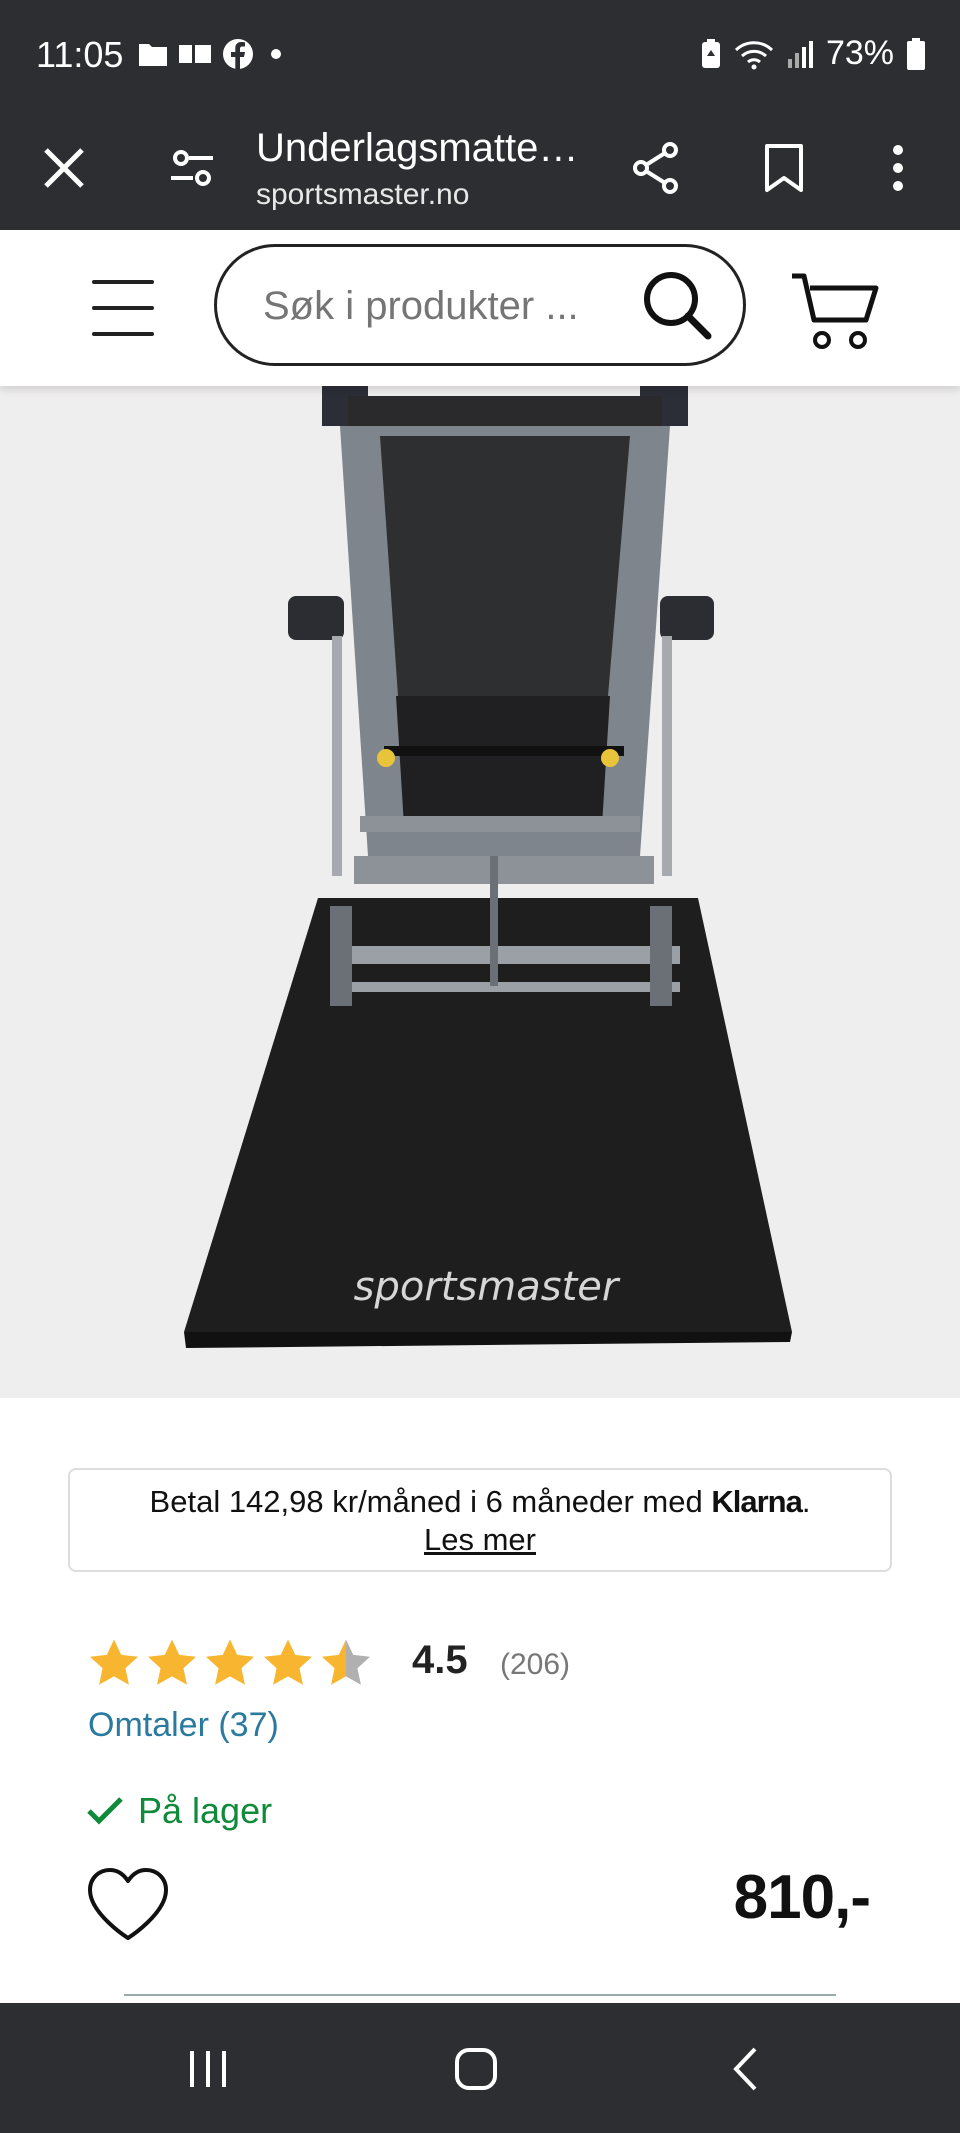 Image resolution: width=960 pixels, height=2133 pixels. I want to click on recent-apps-icon, so click(208, 2069).